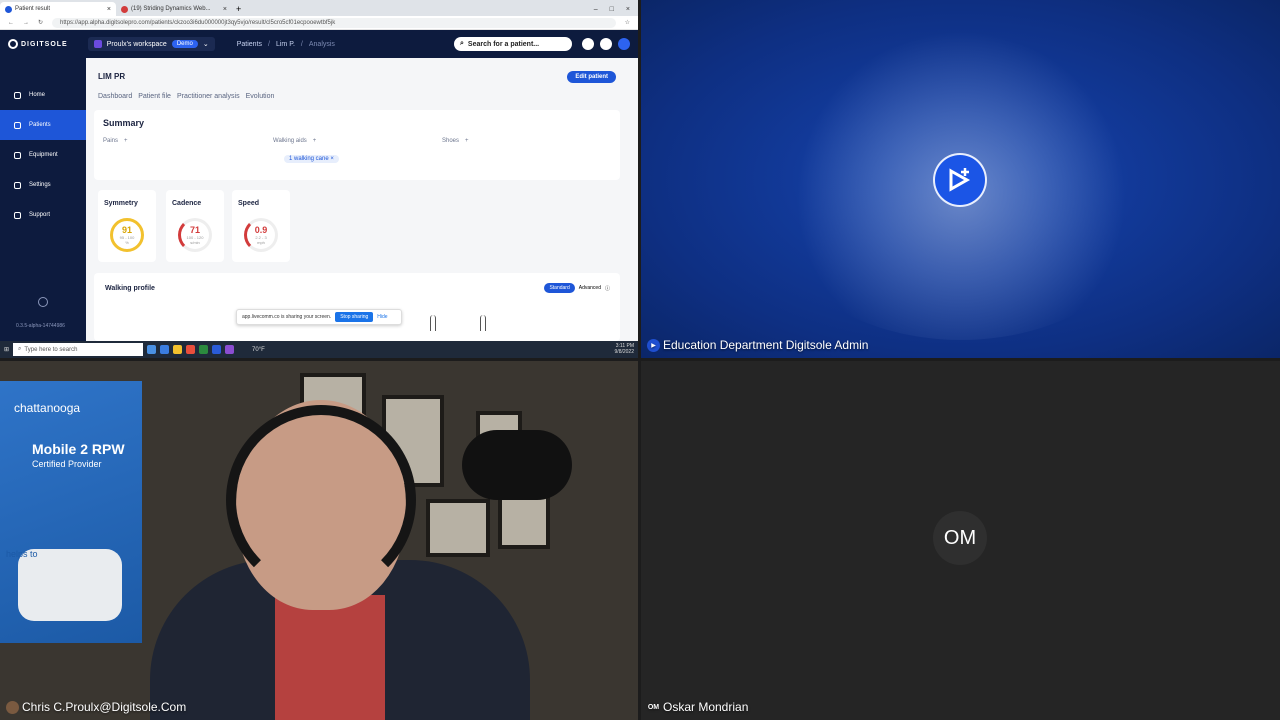  I want to click on sidebar-item-settings: Settings, so click(43, 185).